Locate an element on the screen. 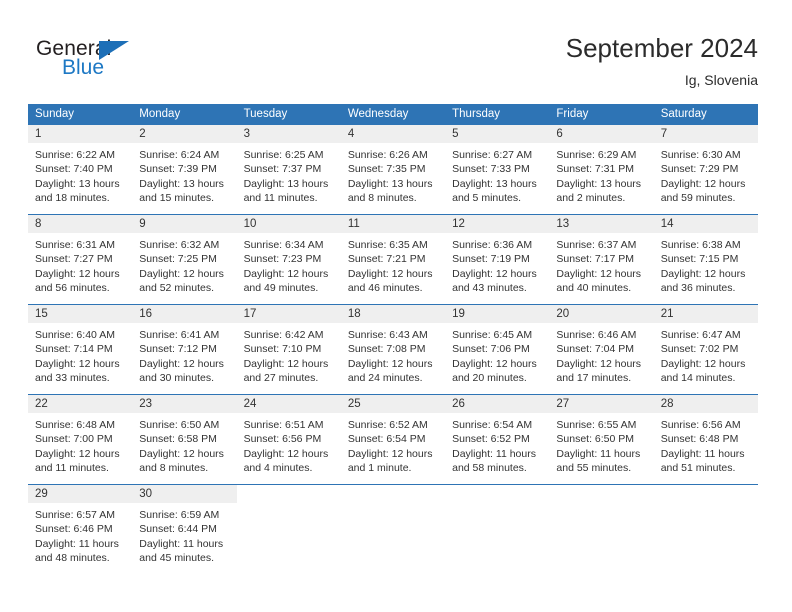  day-number: 10 is located at coordinates (288, 224).